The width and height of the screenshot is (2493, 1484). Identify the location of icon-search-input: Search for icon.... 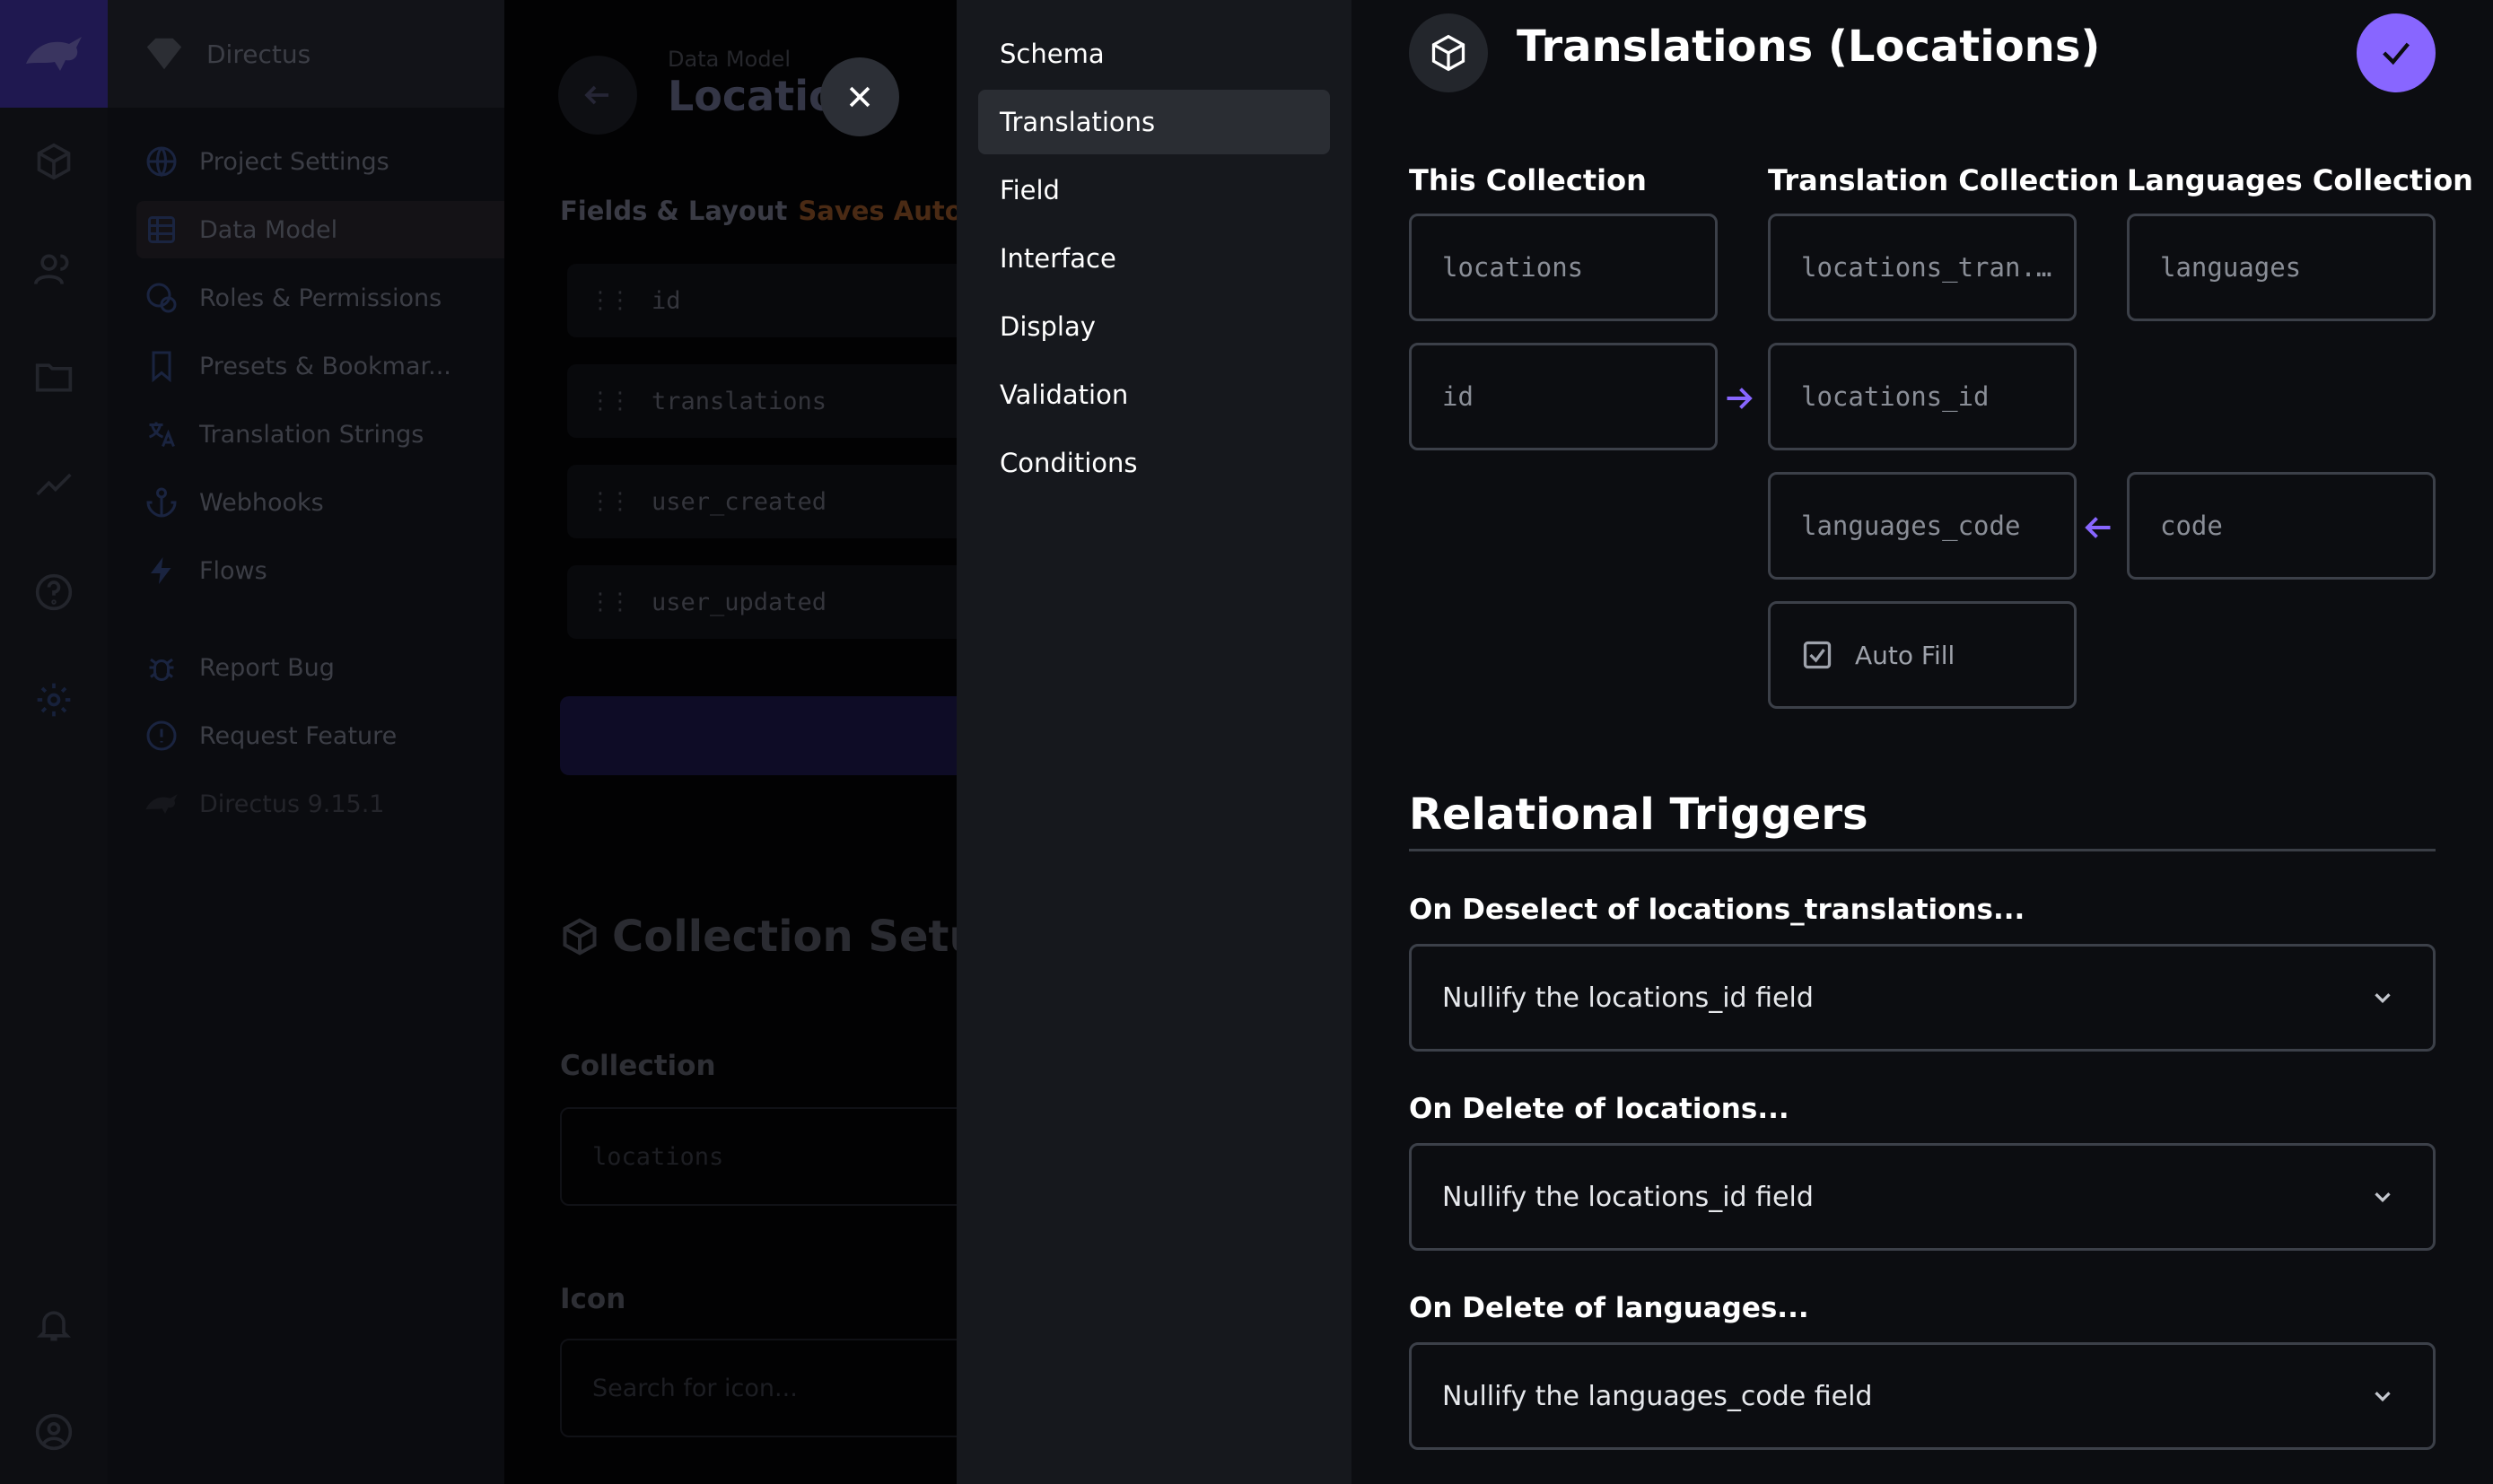
(758, 1388).